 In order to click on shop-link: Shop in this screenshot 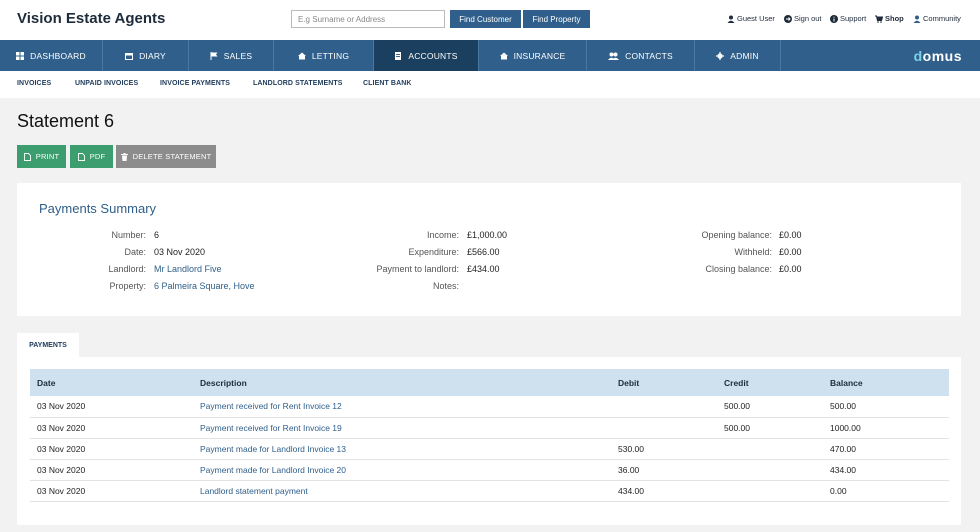, I will do `click(889, 18)`.